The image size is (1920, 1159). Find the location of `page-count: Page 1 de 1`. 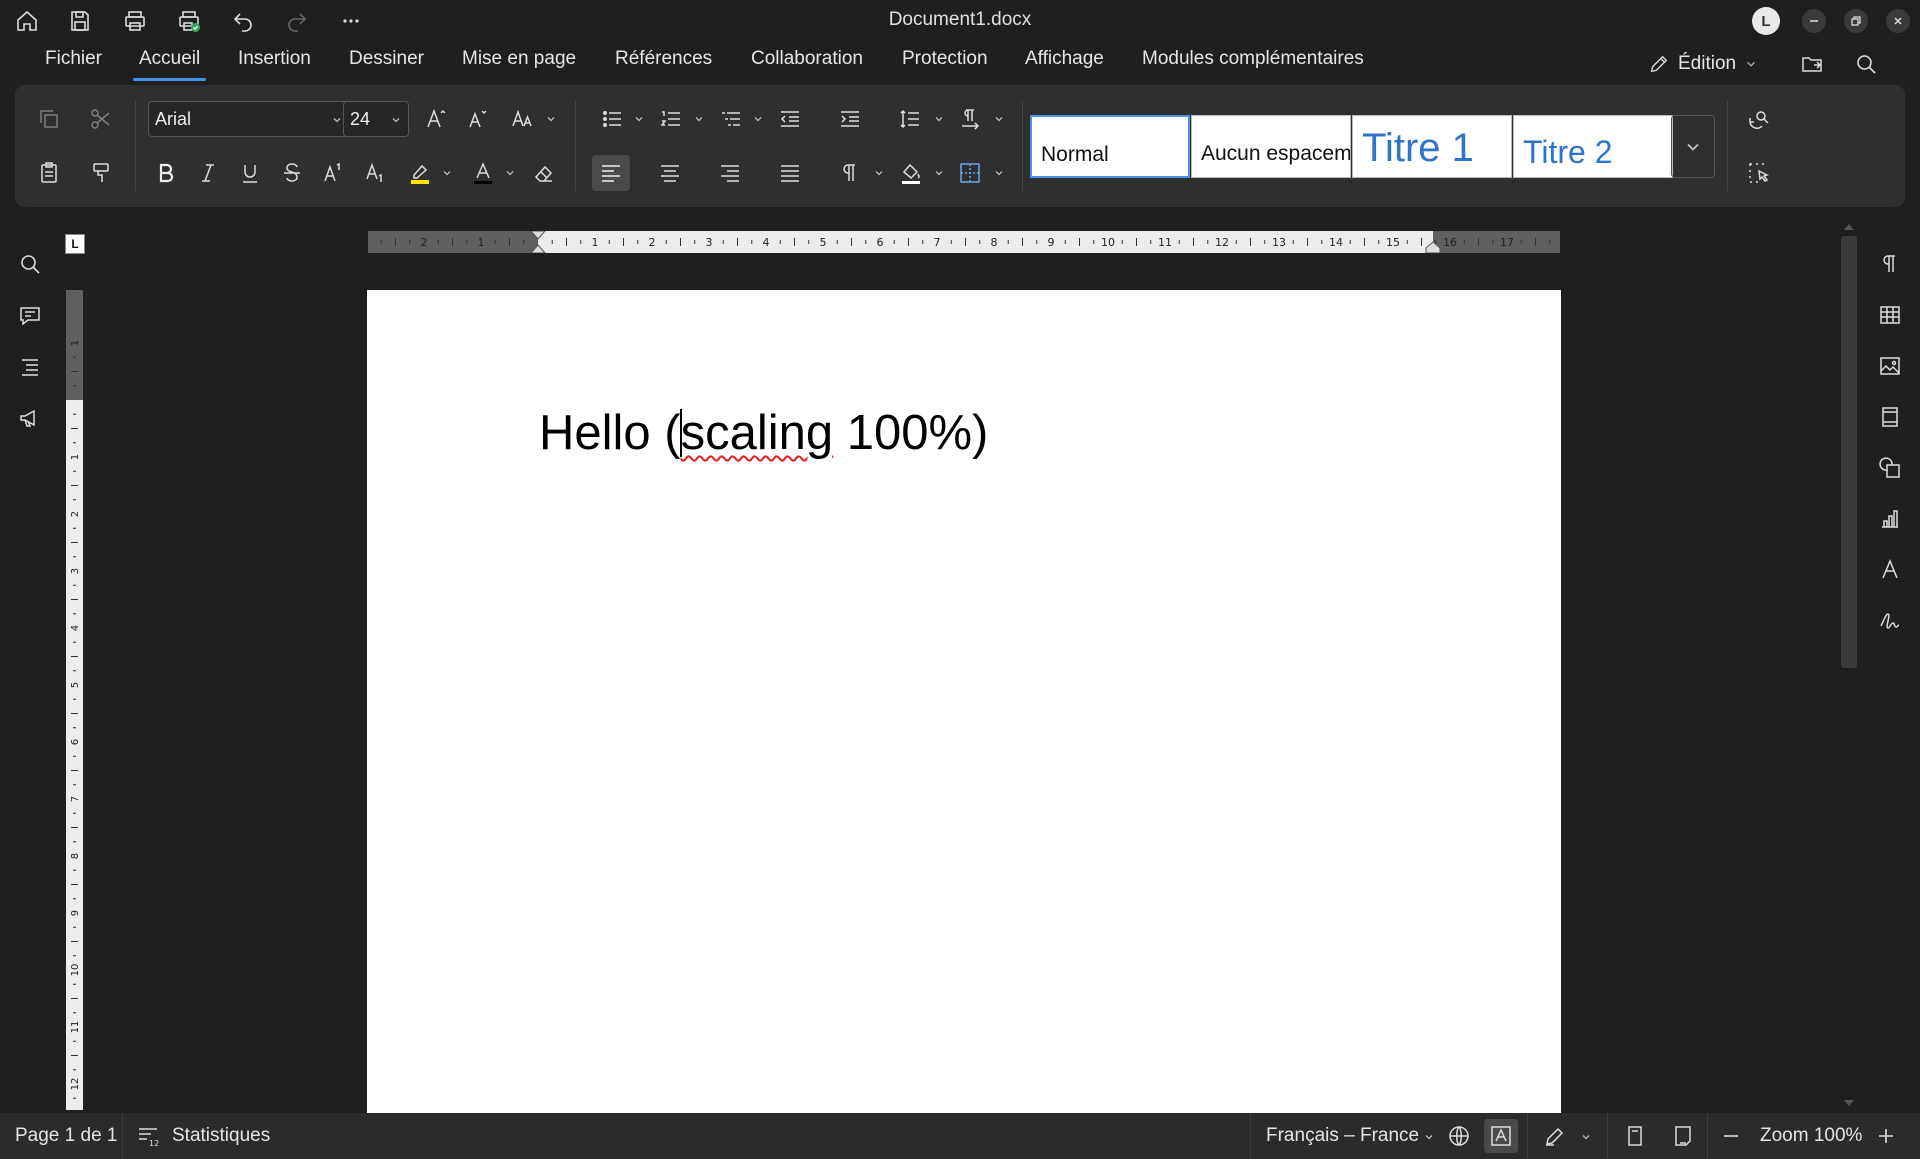

page-count: Page 1 de 1 is located at coordinates (66, 1136).